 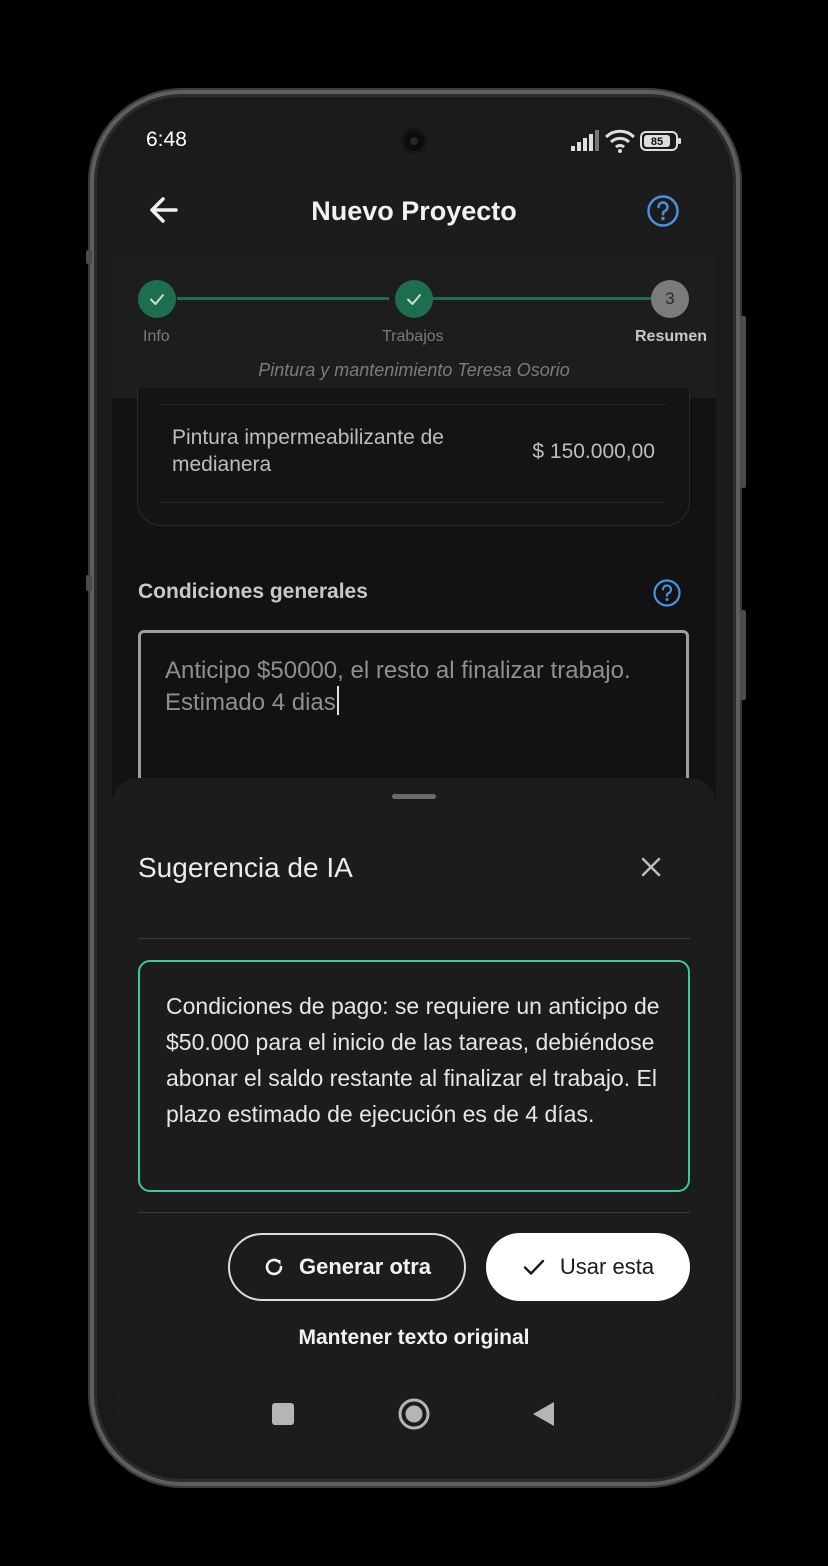 I want to click on project-subtitle: Pintura y mantenimiento Teresa Osorio, so click(x=414, y=370).